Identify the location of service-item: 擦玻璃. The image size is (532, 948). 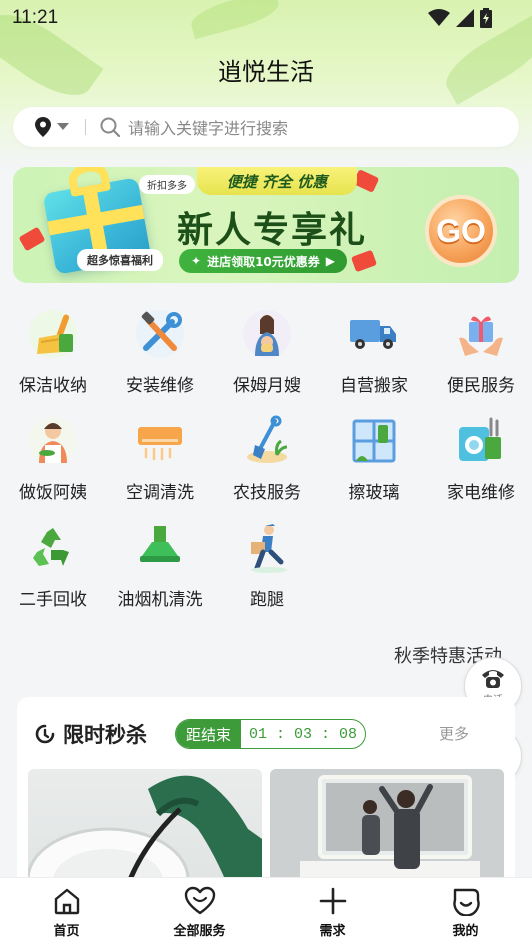
(374, 463).